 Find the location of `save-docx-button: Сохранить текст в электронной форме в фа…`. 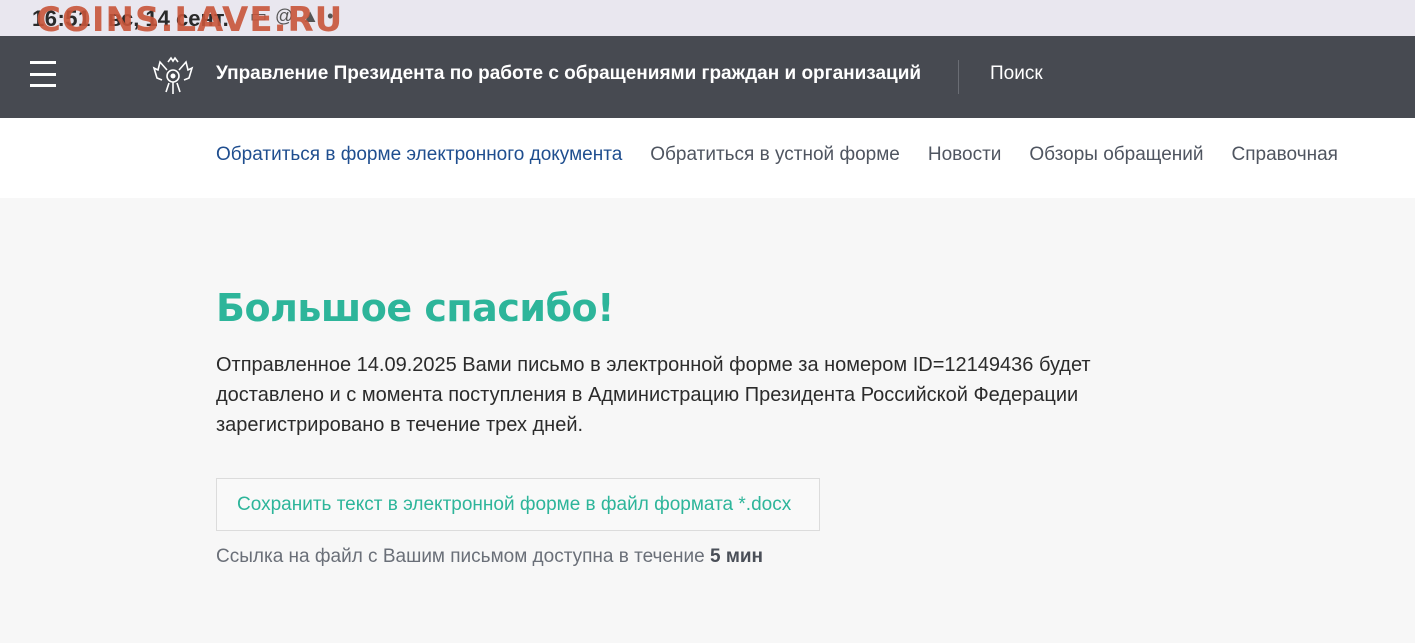

save-docx-button: Сохранить текст в электронной форме в фа… is located at coordinates (518, 504).